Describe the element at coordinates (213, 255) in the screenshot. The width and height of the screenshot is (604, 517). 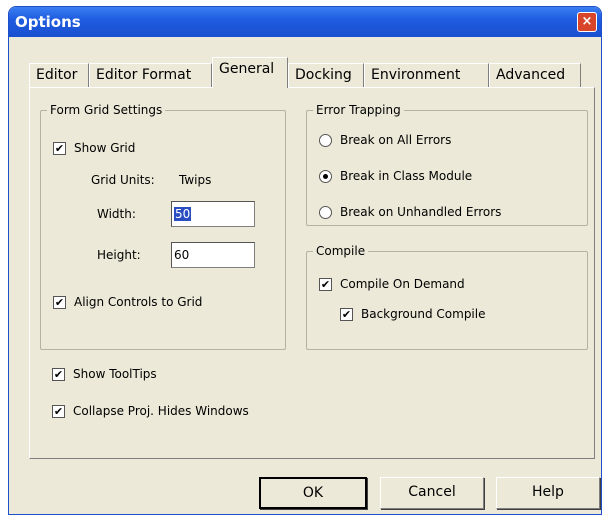
I see `height-field: 60` at that location.